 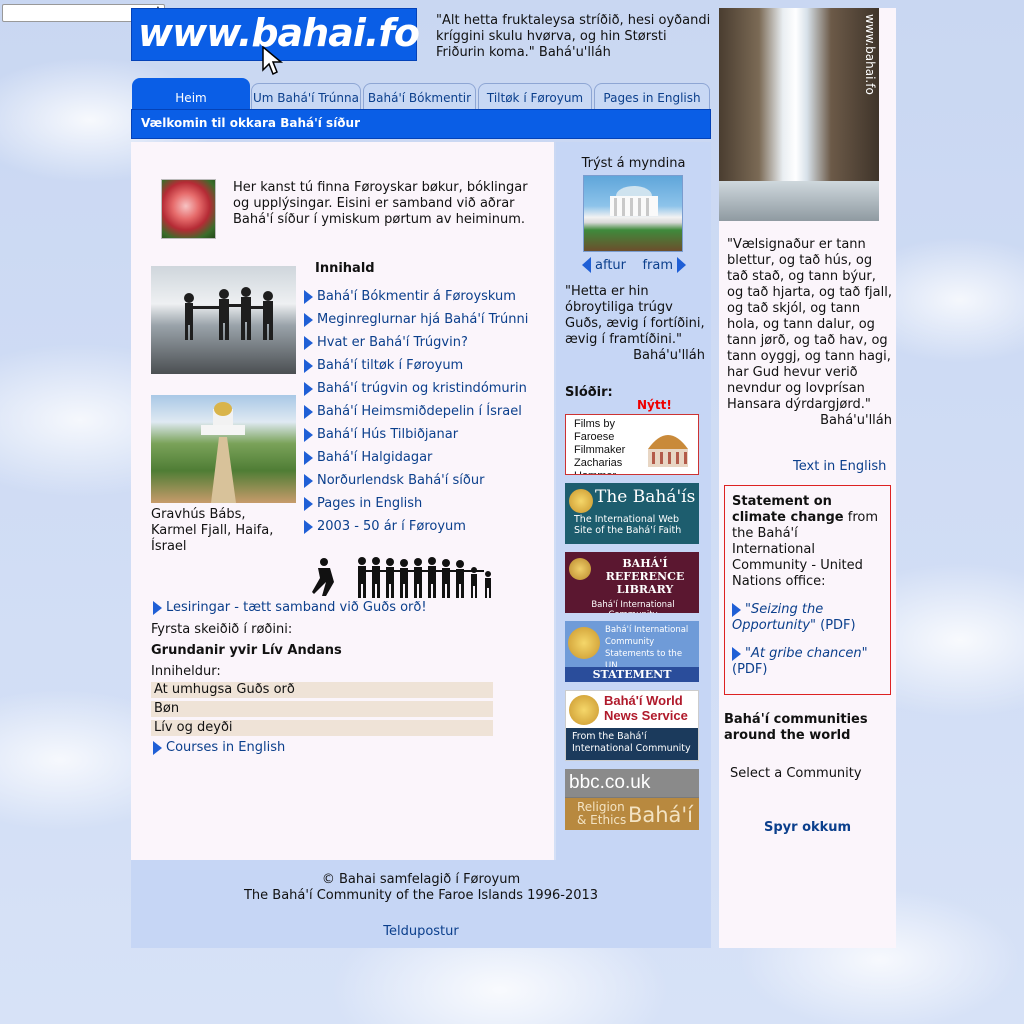 What do you see at coordinates (429, 365) in the screenshot?
I see `list-item: Bahá'í tiltøk í Føroyum` at bounding box center [429, 365].